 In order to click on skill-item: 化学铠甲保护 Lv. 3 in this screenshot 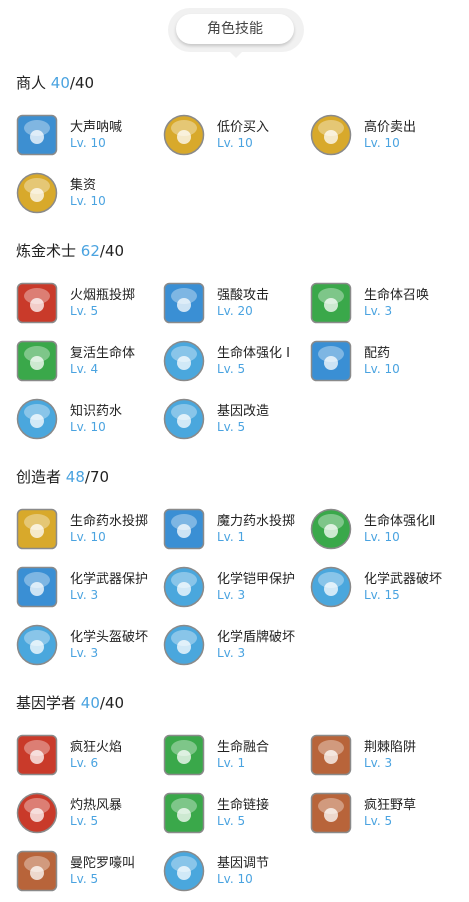, I will do `click(236, 588)`.